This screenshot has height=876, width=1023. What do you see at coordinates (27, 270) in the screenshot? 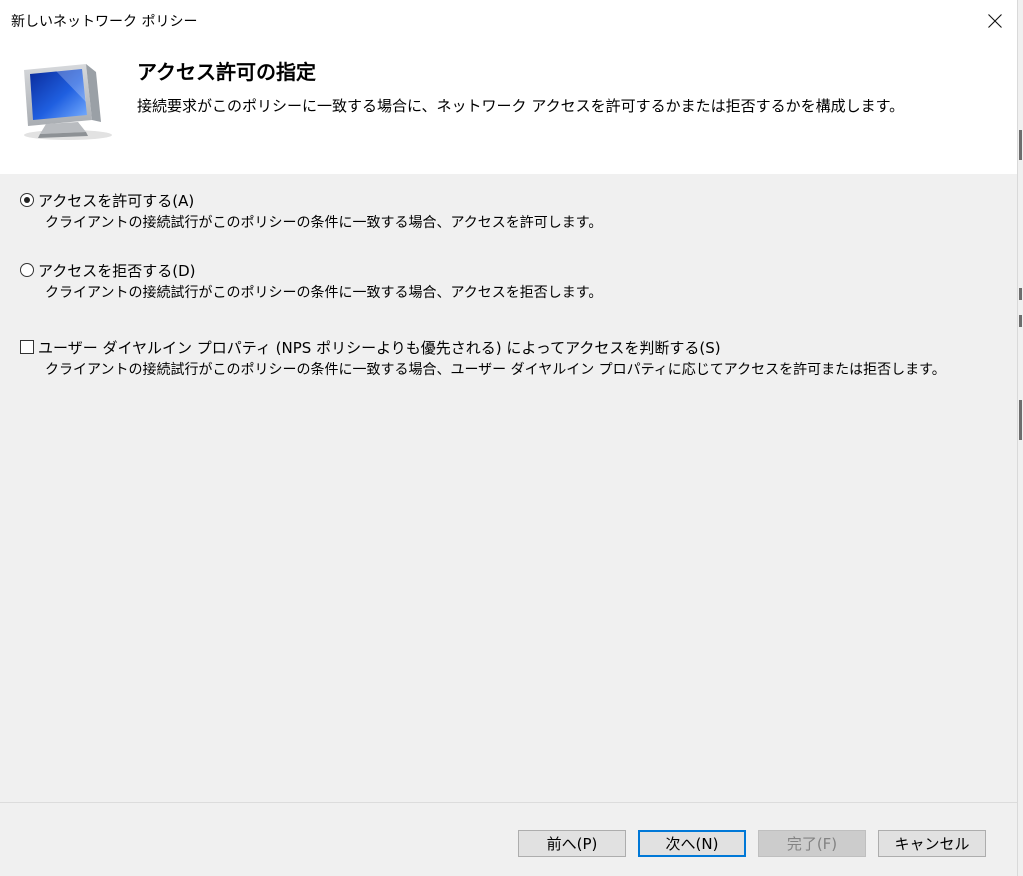
I see `deny-access-radio` at bounding box center [27, 270].